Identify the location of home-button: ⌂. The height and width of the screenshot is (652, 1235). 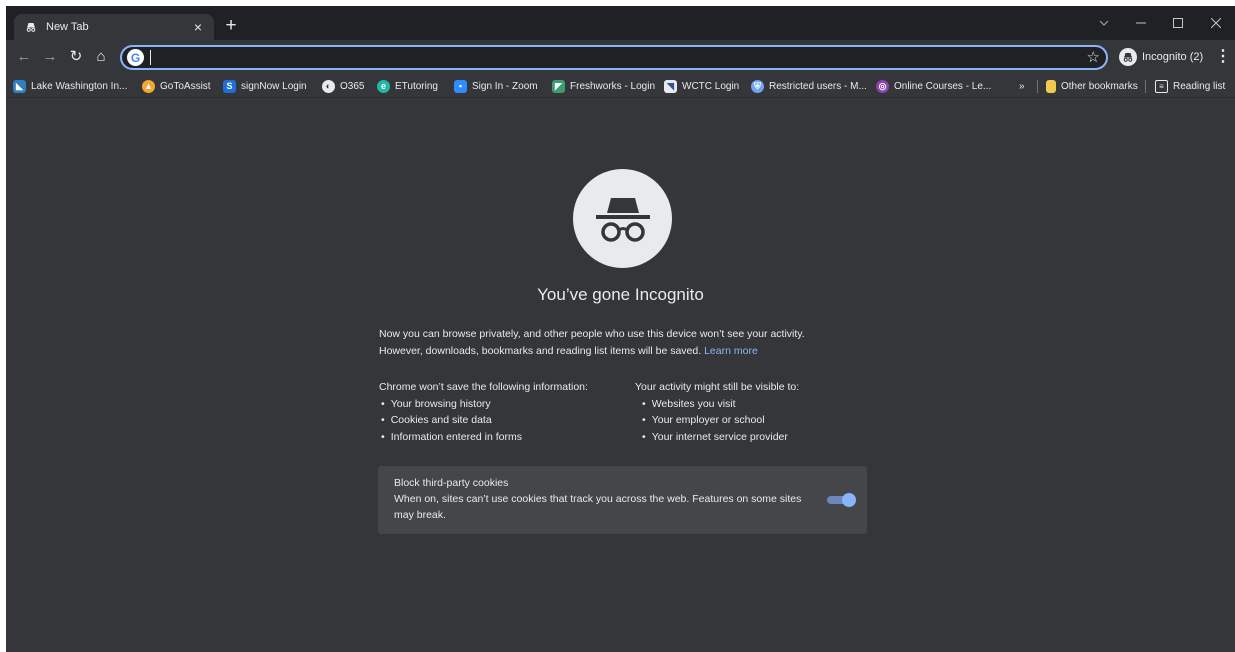
(101, 57).